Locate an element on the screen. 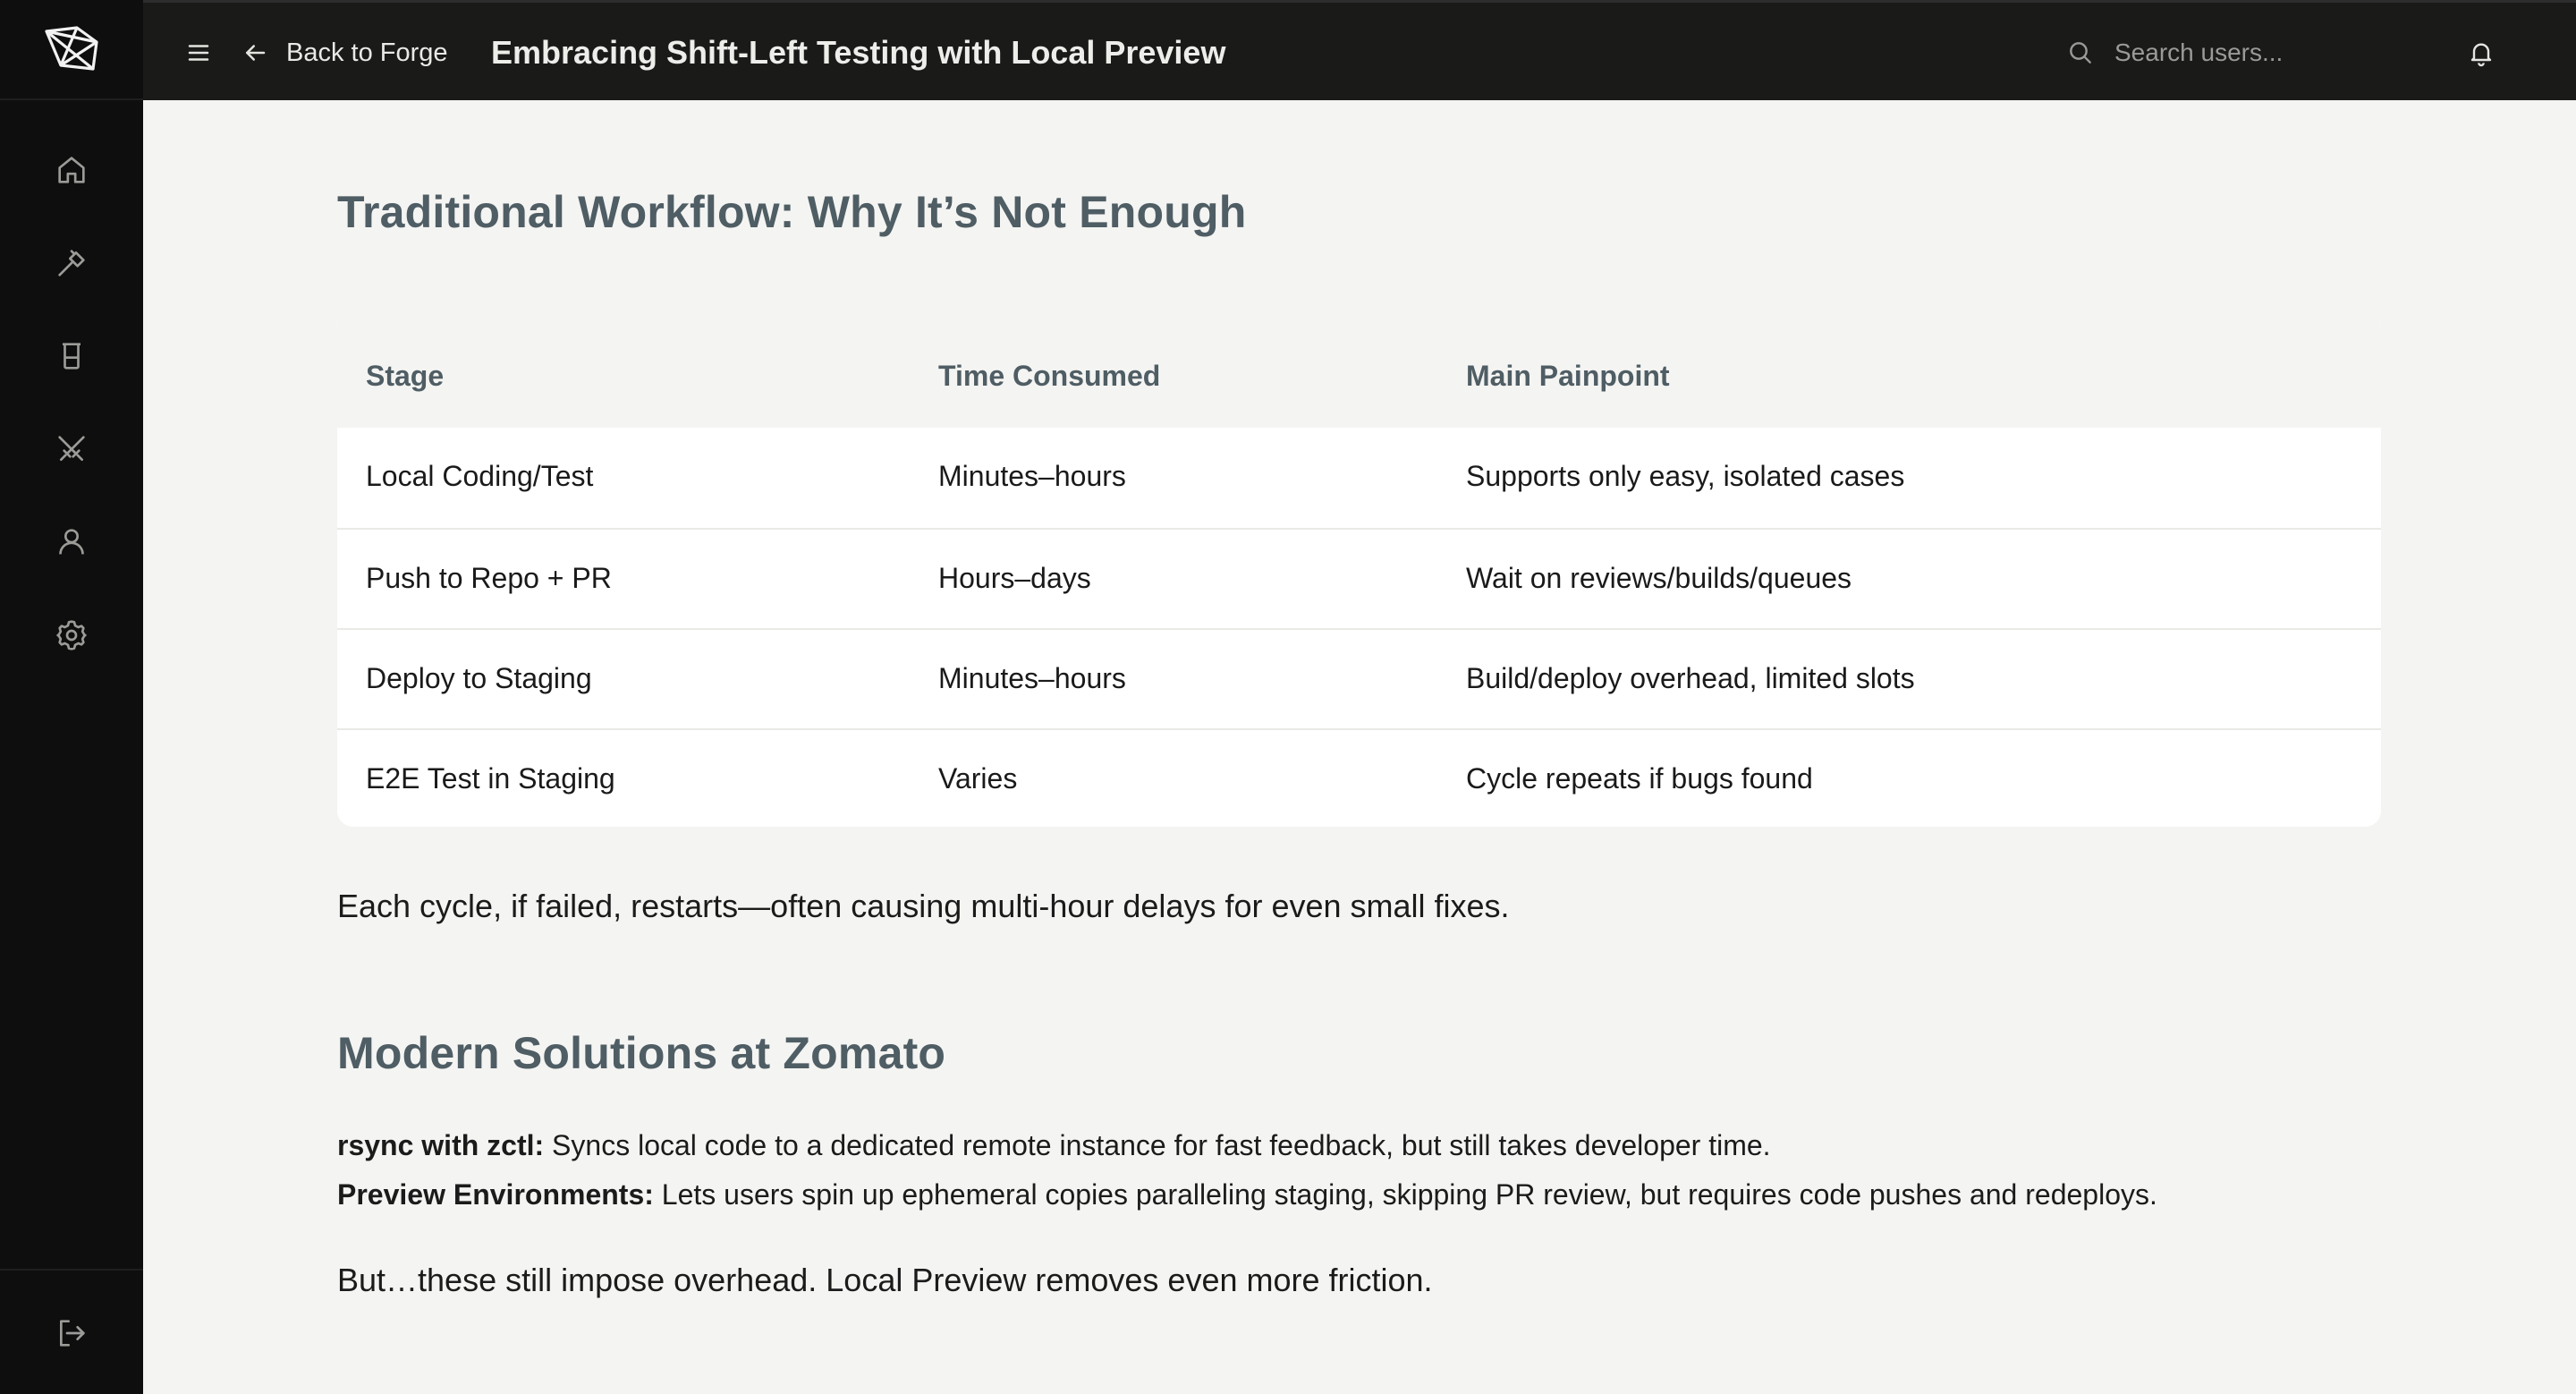 This screenshot has height=1394, width=2576. table-cell: Wait on reviews/builds/queues is located at coordinates (1659, 578).